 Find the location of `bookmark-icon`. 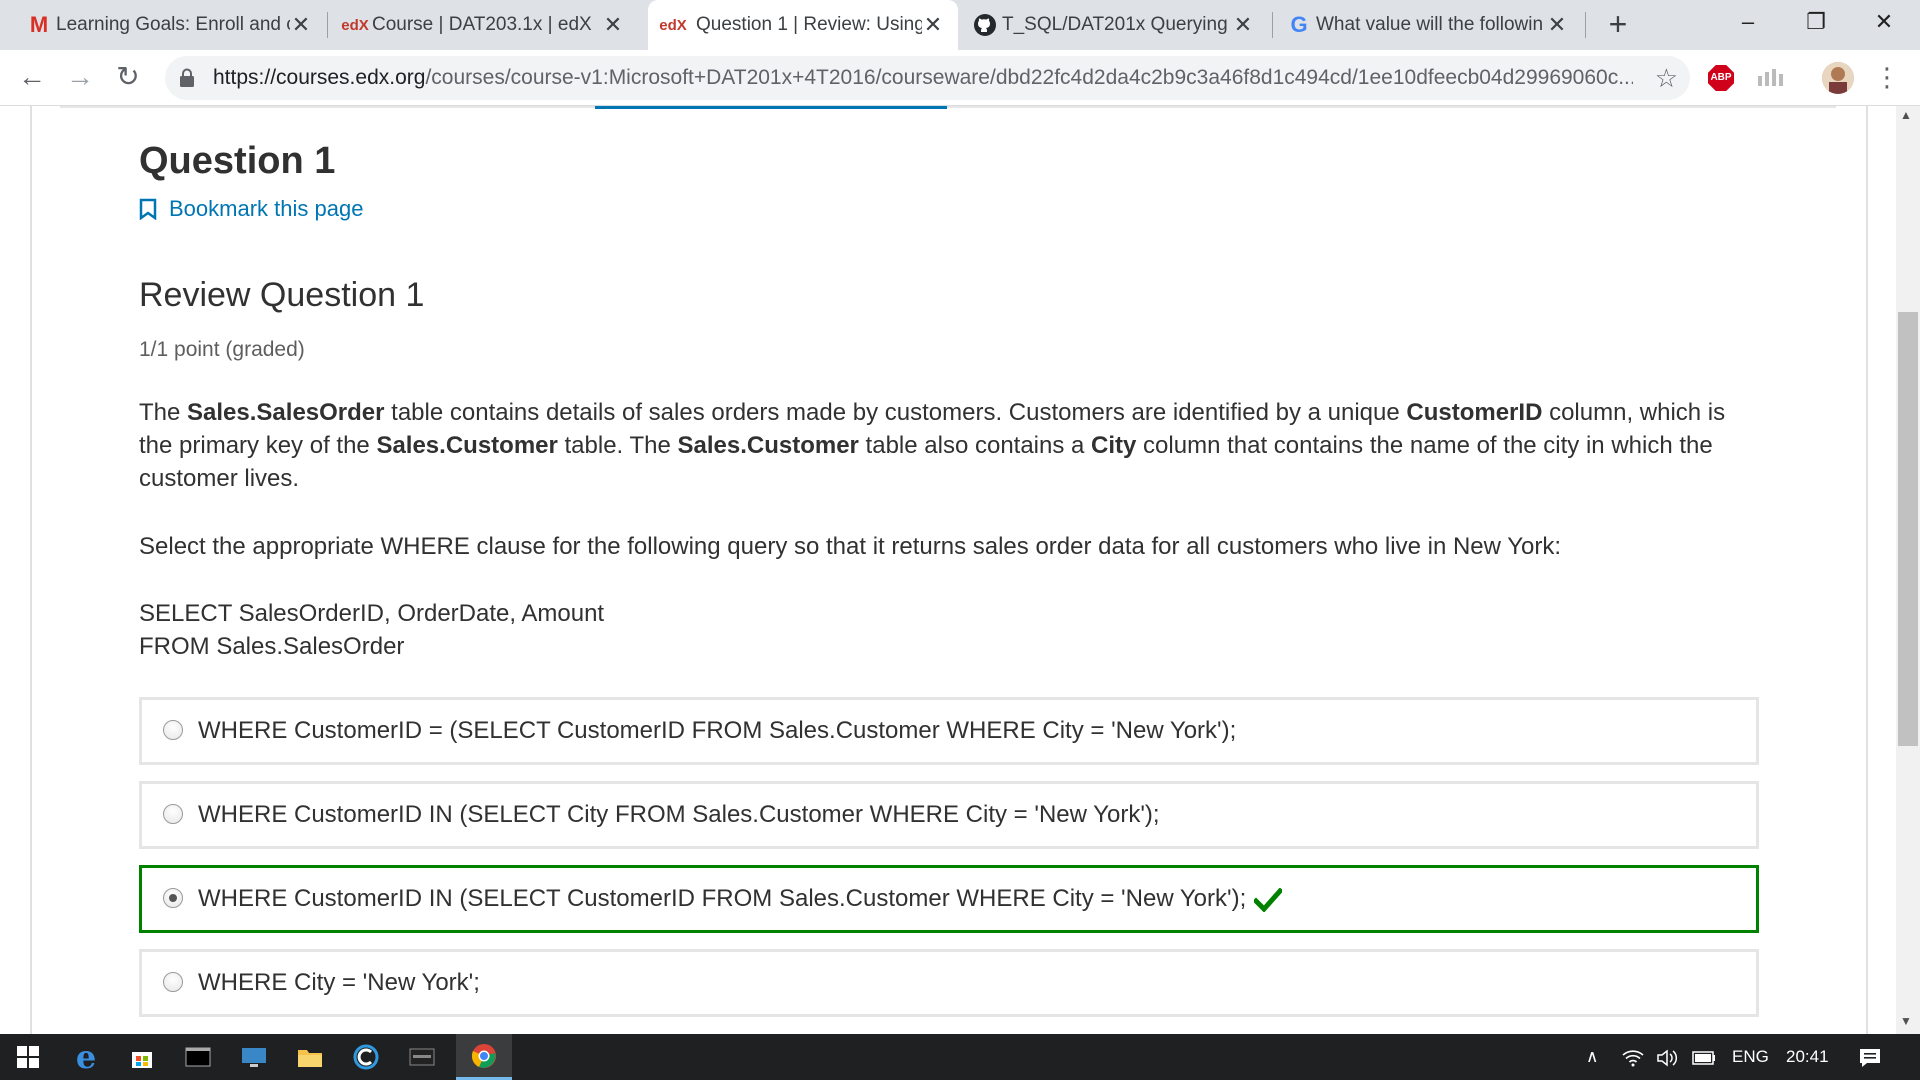

bookmark-icon is located at coordinates (148, 209).